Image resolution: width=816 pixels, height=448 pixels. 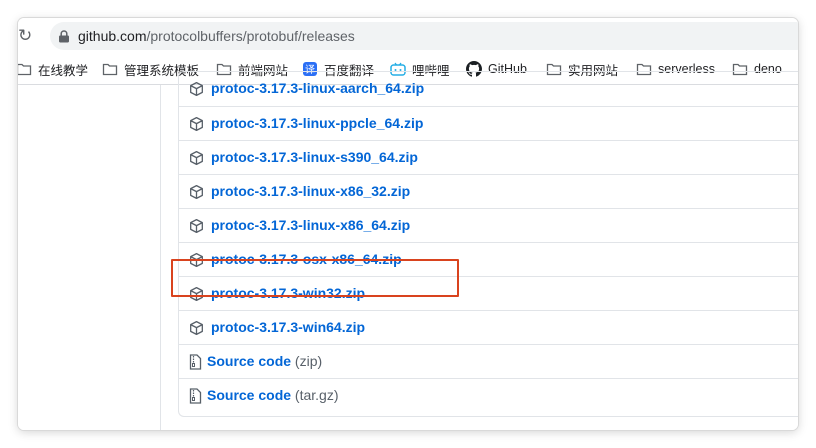 I want to click on source-code-targz-link: Source code (tar.gz), so click(x=273, y=395).